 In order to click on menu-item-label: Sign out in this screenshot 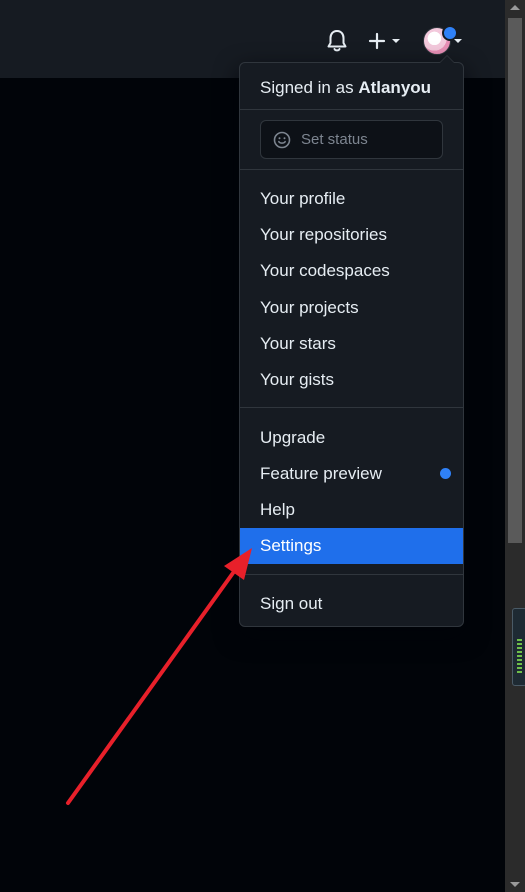, I will do `click(291, 603)`.